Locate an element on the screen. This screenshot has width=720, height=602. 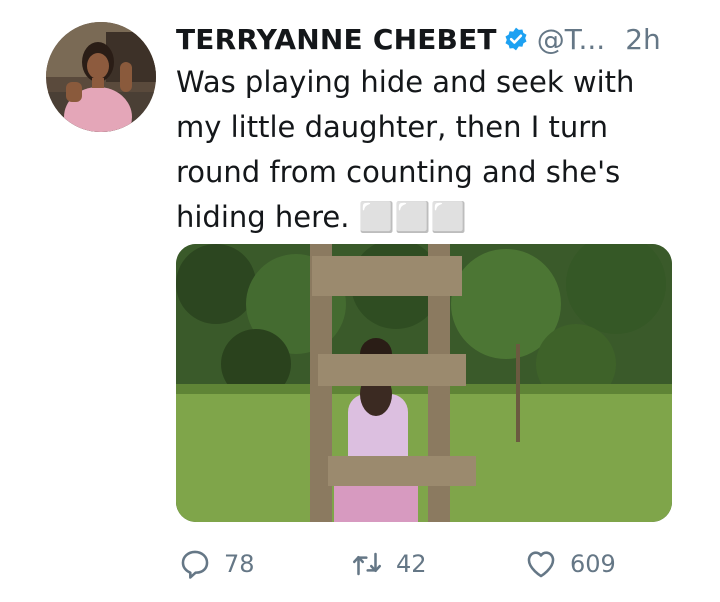
like-count: 609 is located at coordinates (593, 564).